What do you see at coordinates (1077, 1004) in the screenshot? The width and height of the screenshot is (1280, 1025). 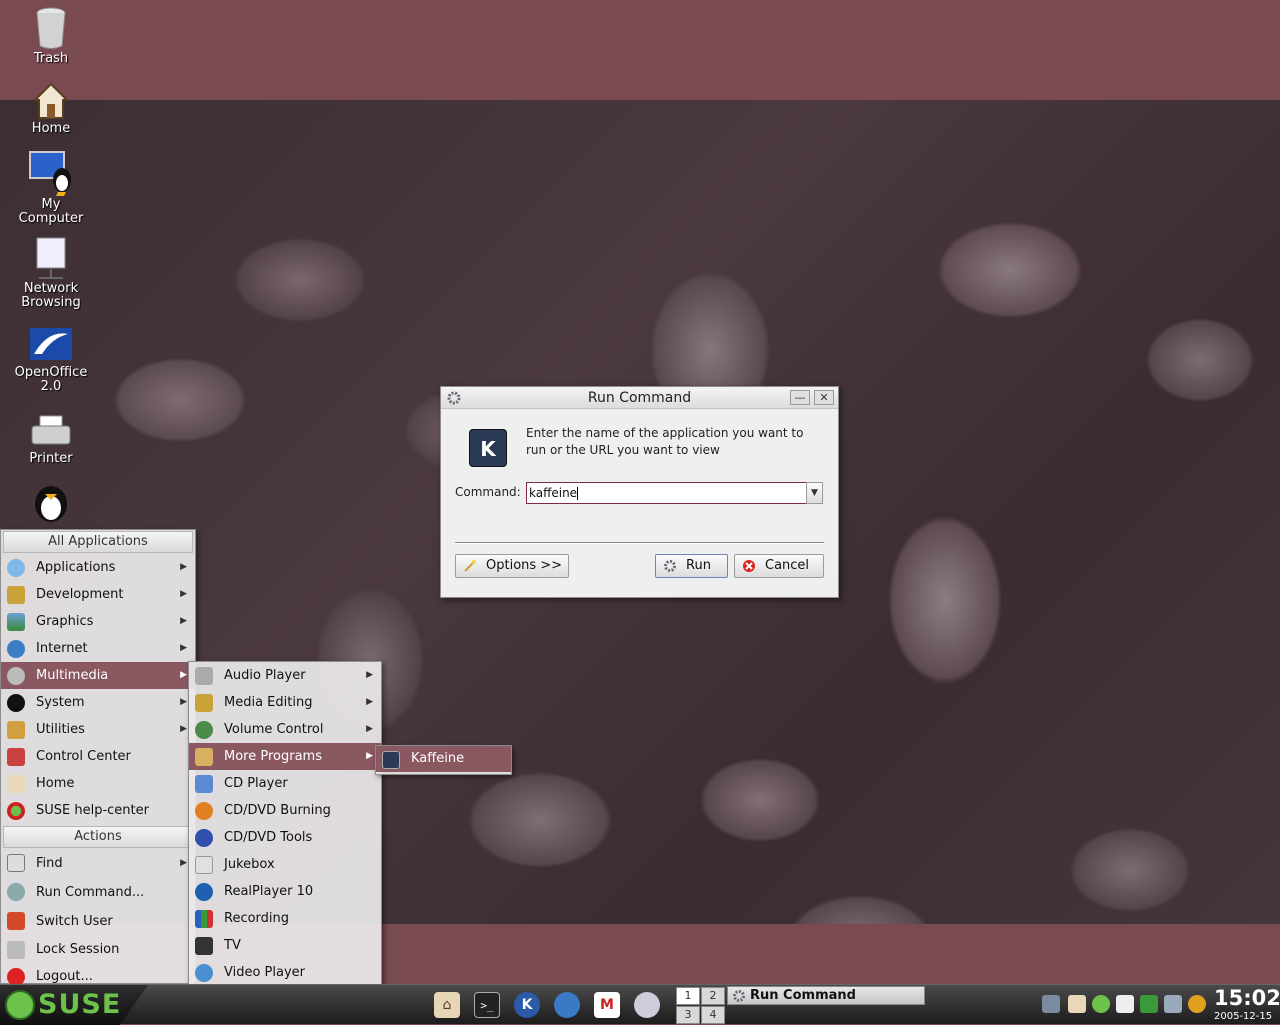 I see `tray-clipboard-icon` at bounding box center [1077, 1004].